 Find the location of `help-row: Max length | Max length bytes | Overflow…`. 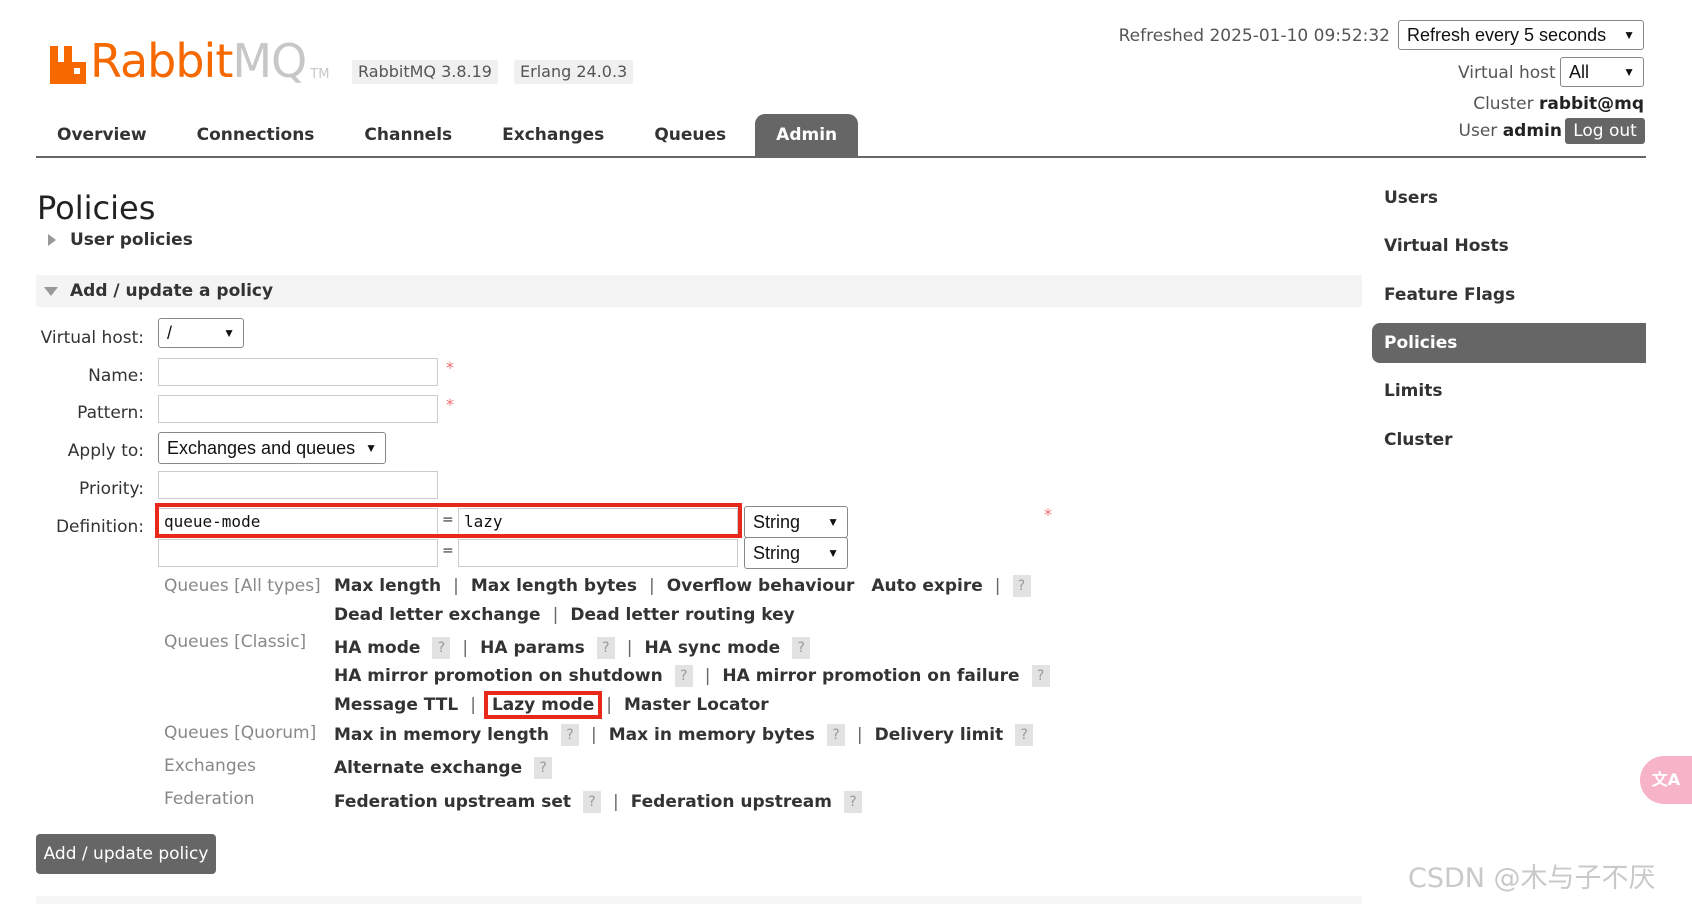

help-row: Max length | Max length bytes | Overflow… is located at coordinates (682, 586).